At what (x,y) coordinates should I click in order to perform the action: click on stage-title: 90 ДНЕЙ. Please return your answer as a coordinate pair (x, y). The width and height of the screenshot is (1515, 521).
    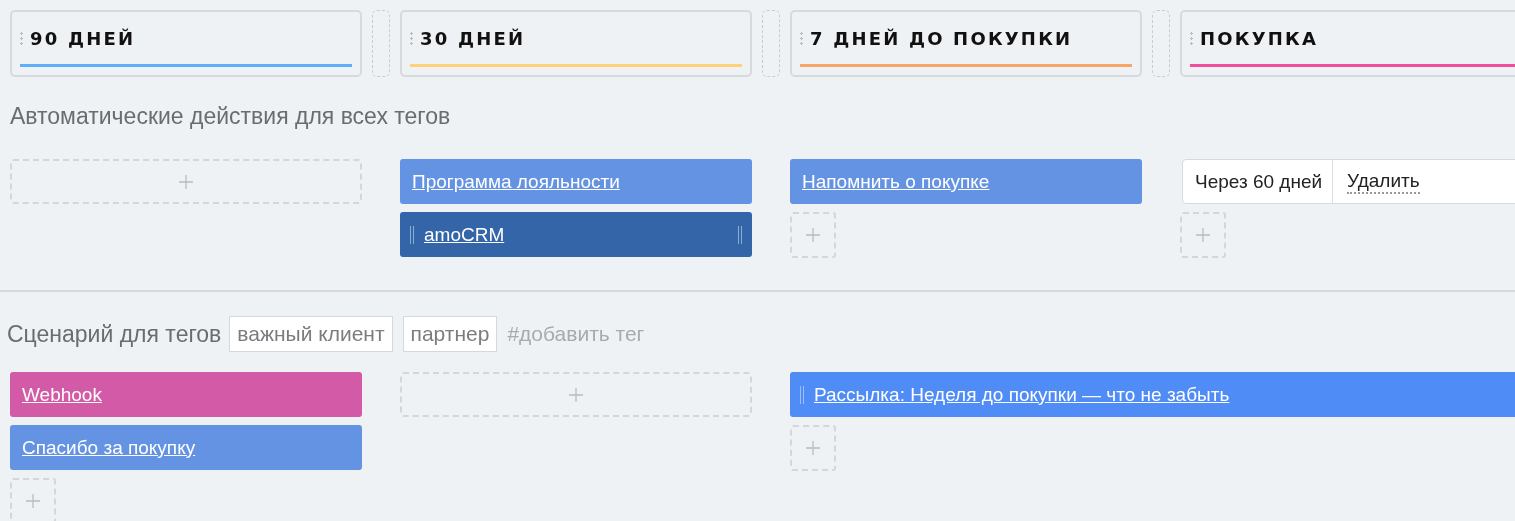
    Looking at the image, I should click on (83, 38).